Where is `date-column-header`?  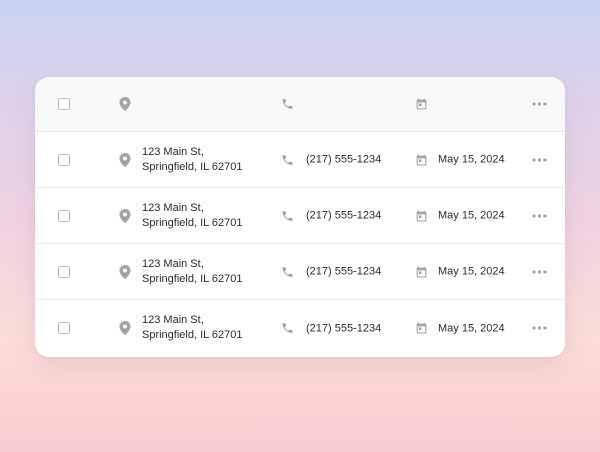 date-column-header is located at coordinates (421, 104).